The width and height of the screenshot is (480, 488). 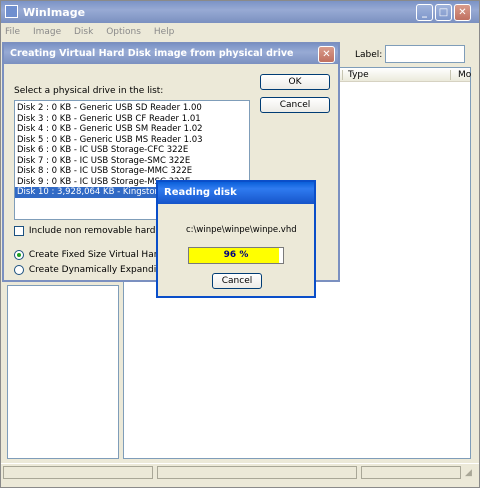 What do you see at coordinates (132, 161) in the screenshot?
I see `drive-list-item: Disk 7 : 0 KB - IC USB Storage-SMC 322E` at bounding box center [132, 161].